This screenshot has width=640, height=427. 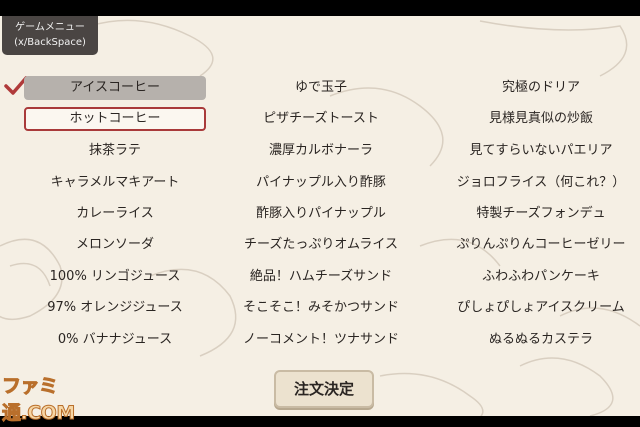 What do you see at coordinates (321, 88) in the screenshot?
I see `menu-item: ゆで玉子` at bounding box center [321, 88].